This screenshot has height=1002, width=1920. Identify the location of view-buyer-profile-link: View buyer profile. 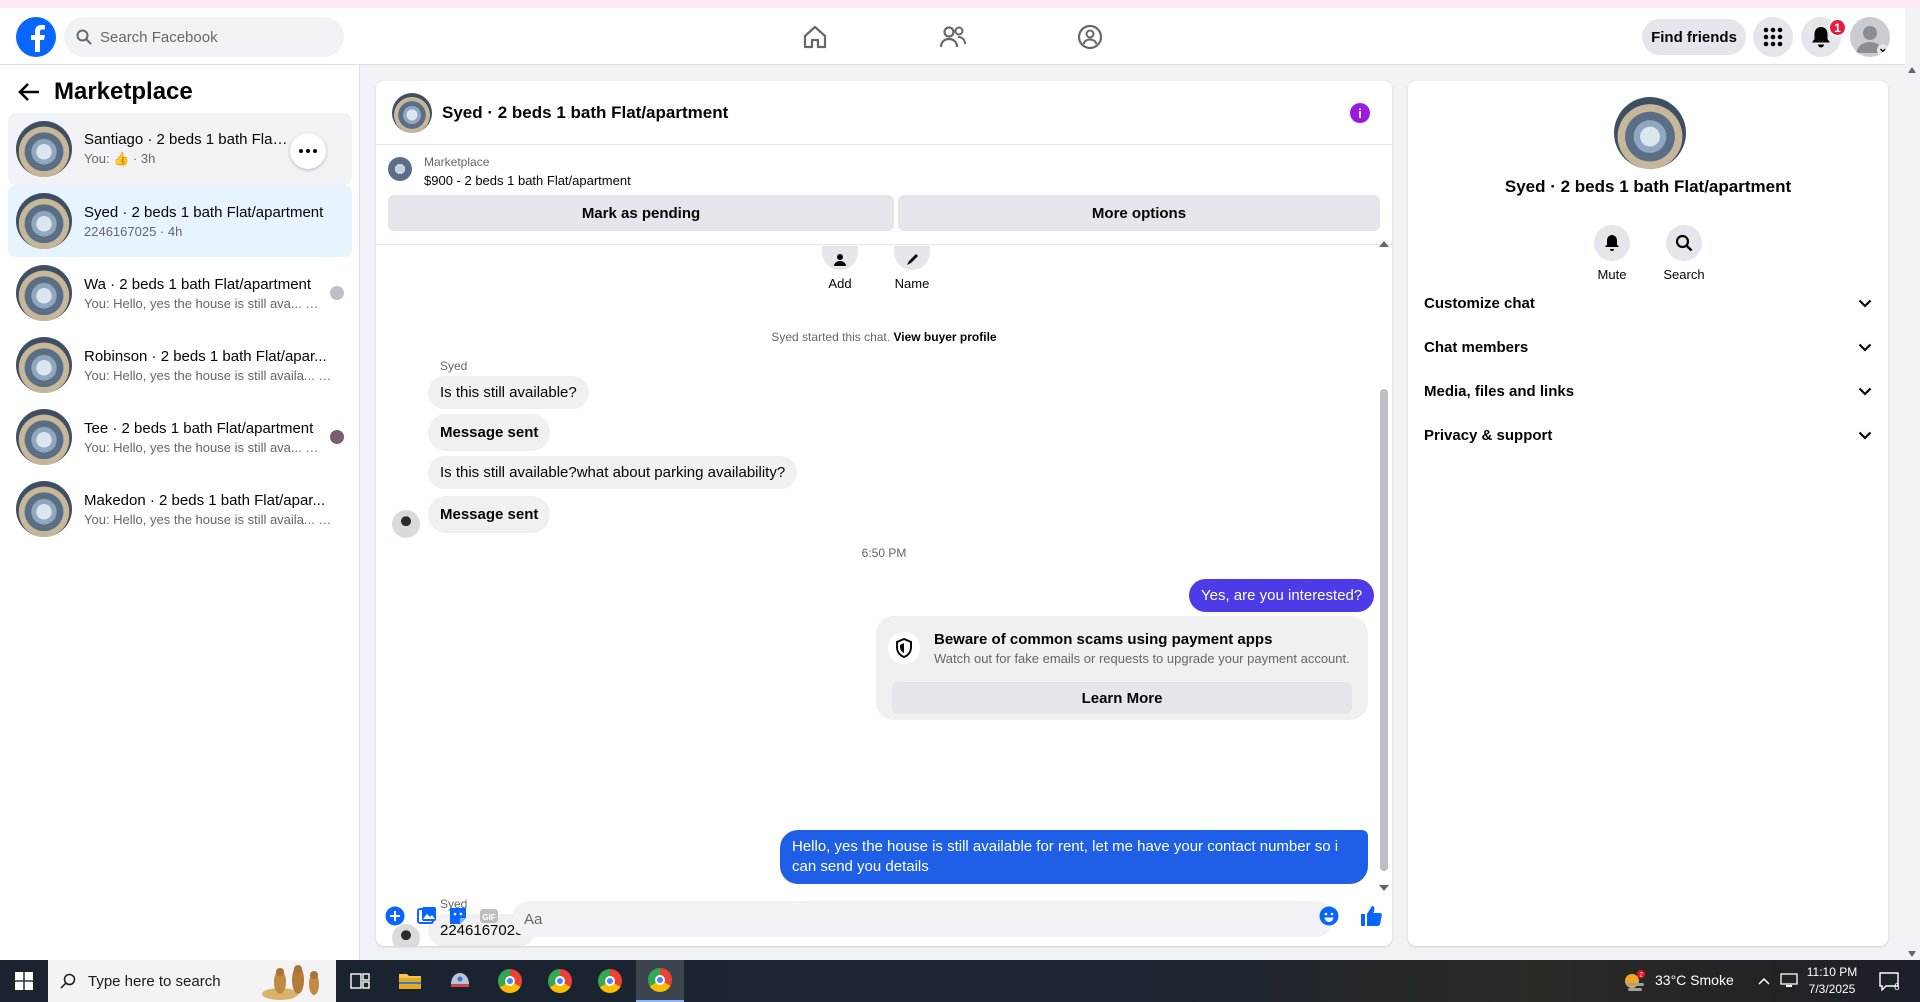
(944, 337).